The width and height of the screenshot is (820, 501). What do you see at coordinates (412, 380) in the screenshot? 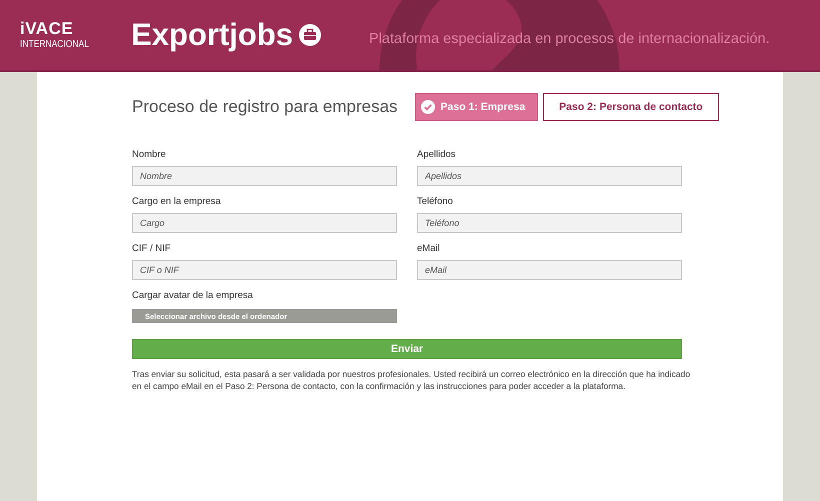
I see `info-paragraph: Tras enviar su solicitud, esta pasará a ser validada por nuestros profesionales. Usted recibirá un correo electrónico en la dirección que ha indicado en el campo eMail en el Paso 2: Persona de contacto, con la confirmación y las instrucciones para poder acceder a la plataforma.` at bounding box center [412, 380].